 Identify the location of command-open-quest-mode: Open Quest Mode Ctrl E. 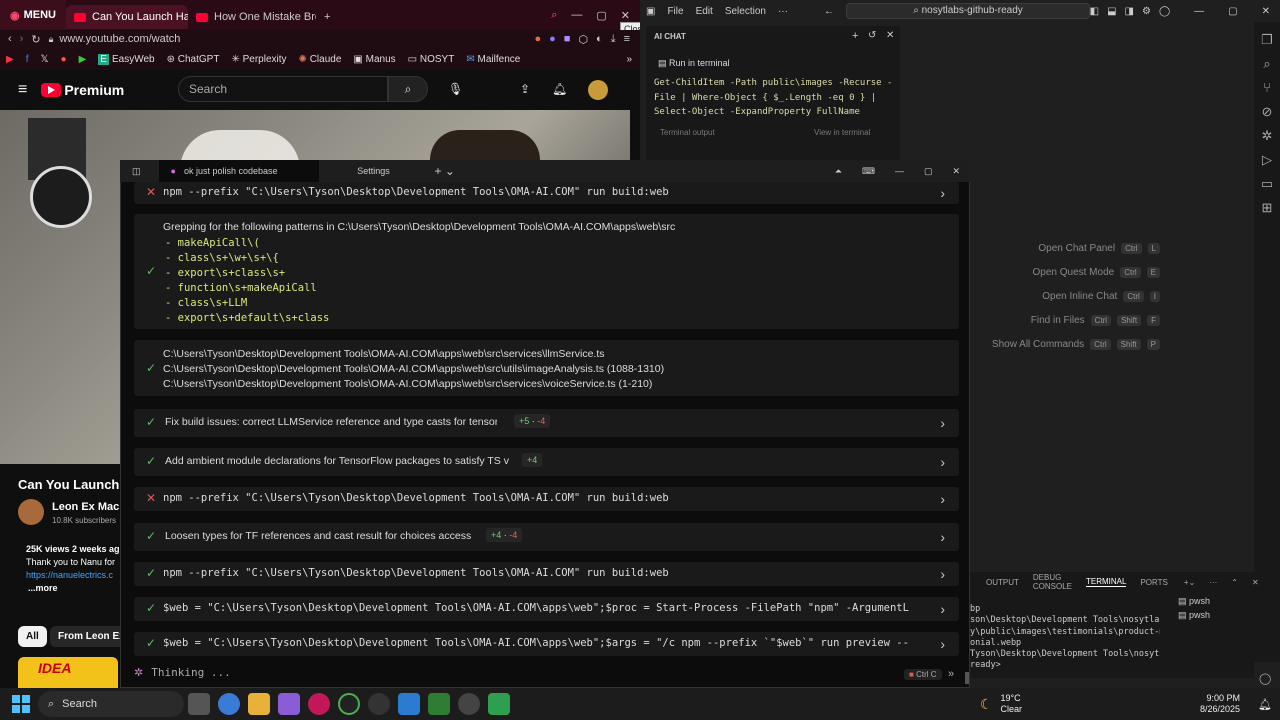
(1070, 272).